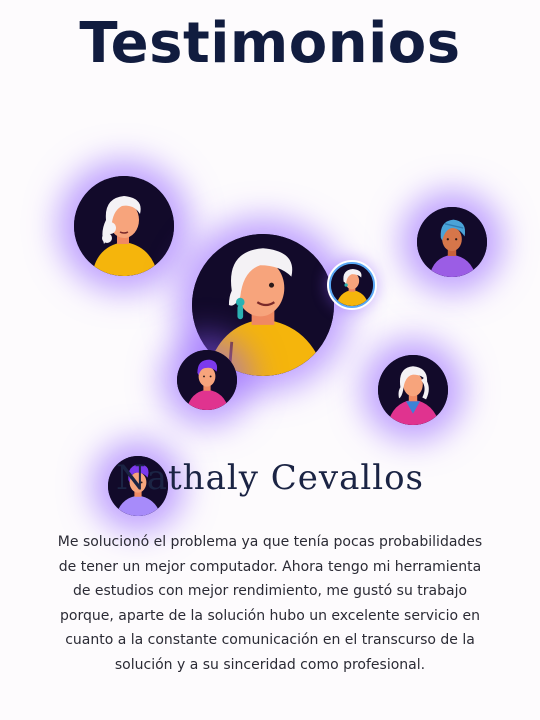 The width and height of the screenshot is (540, 720). I want to click on avatar-woman-white-hair-pink-scarf, so click(413, 390).